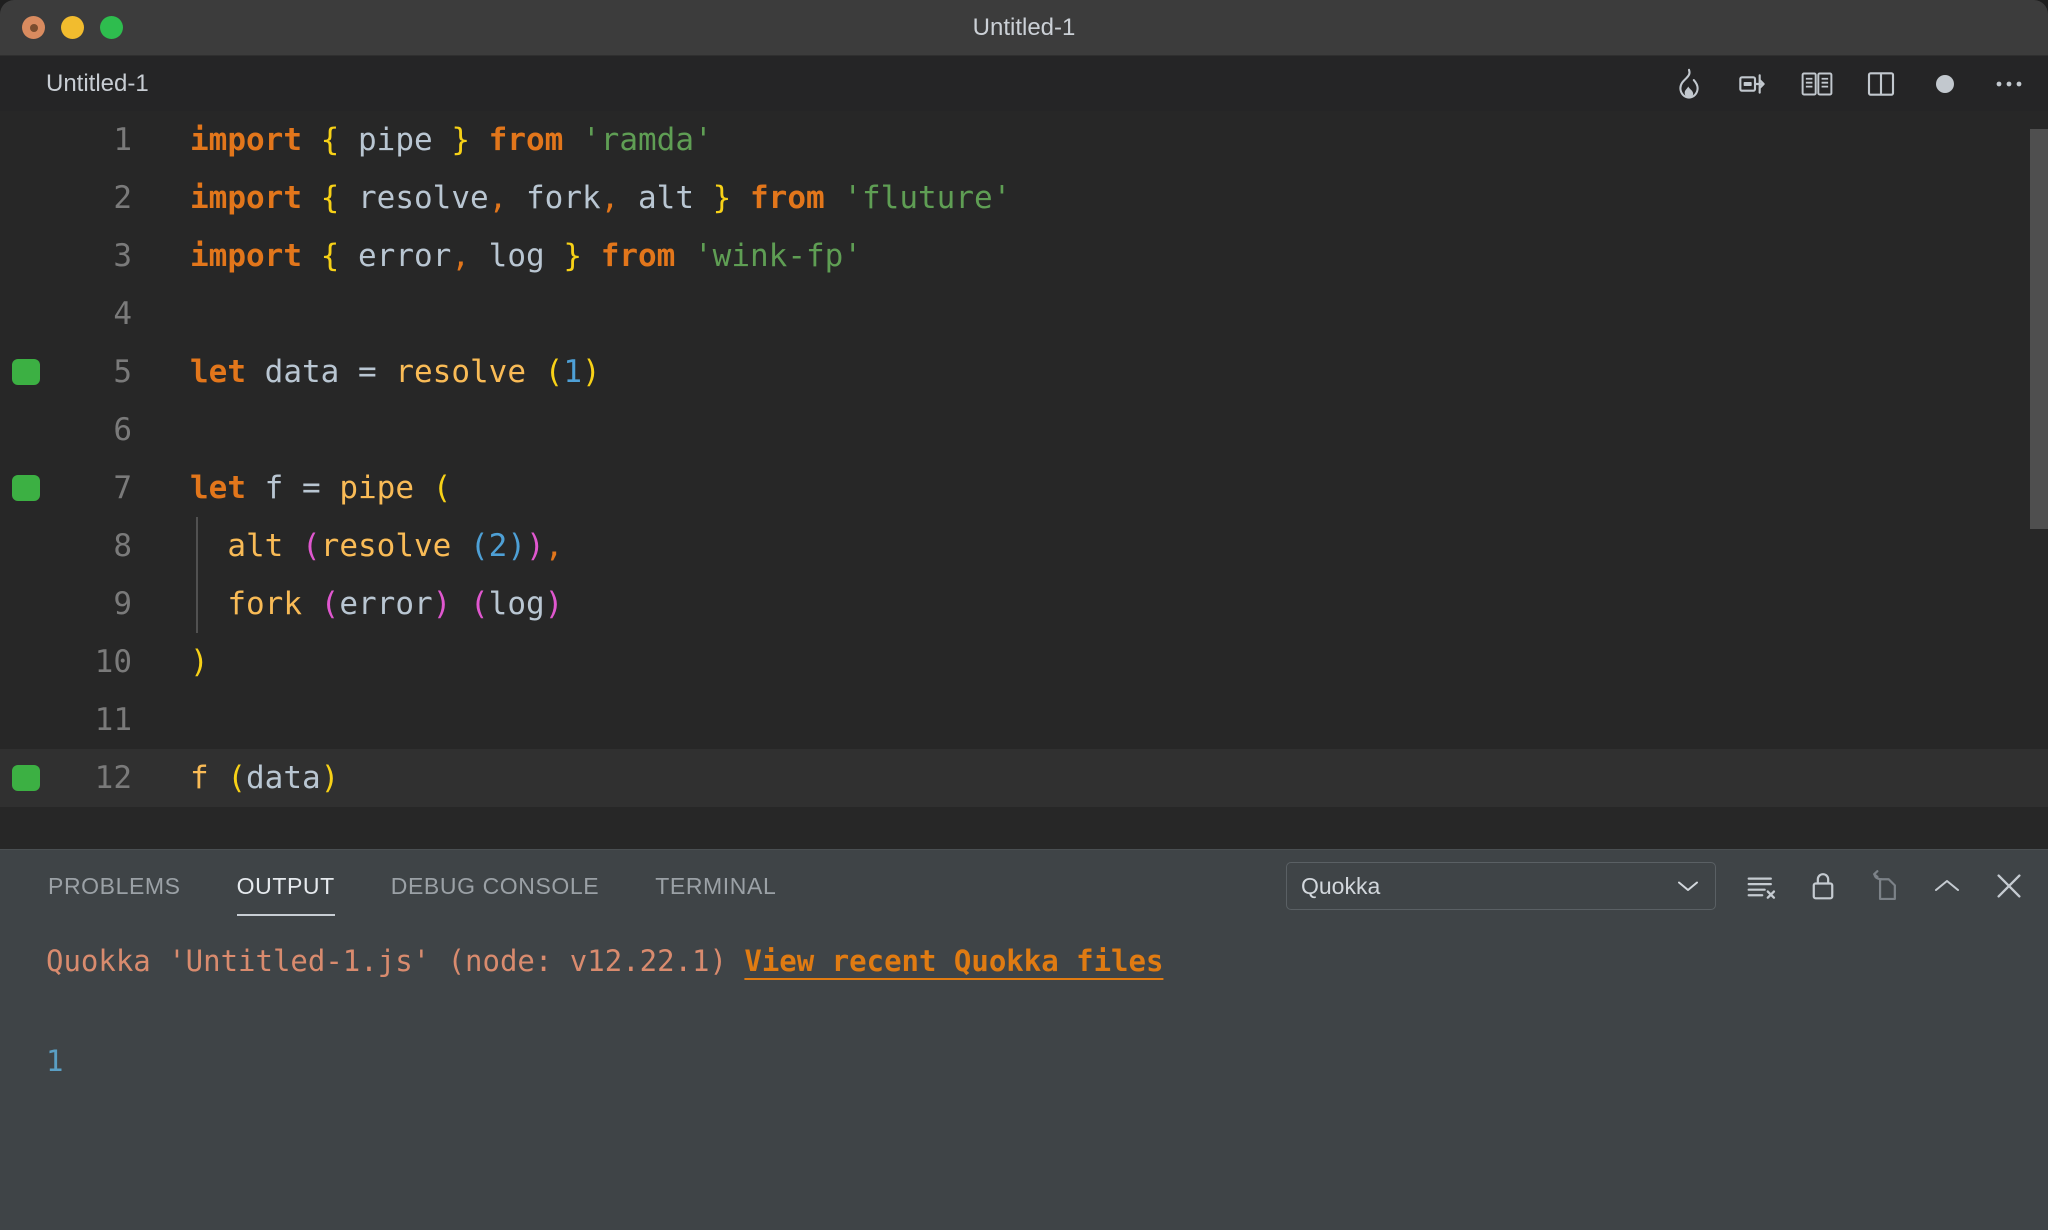  I want to click on line-number: 12, so click(113, 778).